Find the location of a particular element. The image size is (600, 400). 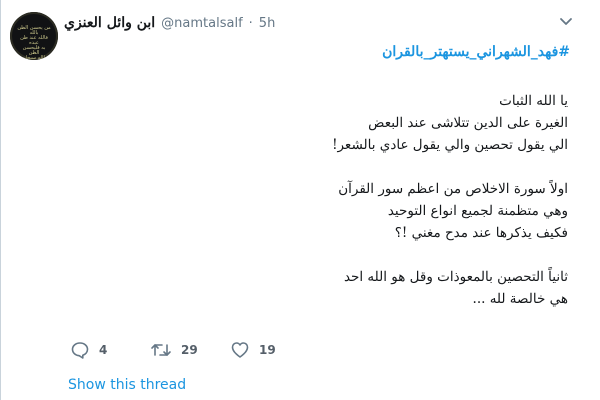

tweet-line: فكيف يذكرها عند مدح مغني !؟ is located at coordinates (481, 233).